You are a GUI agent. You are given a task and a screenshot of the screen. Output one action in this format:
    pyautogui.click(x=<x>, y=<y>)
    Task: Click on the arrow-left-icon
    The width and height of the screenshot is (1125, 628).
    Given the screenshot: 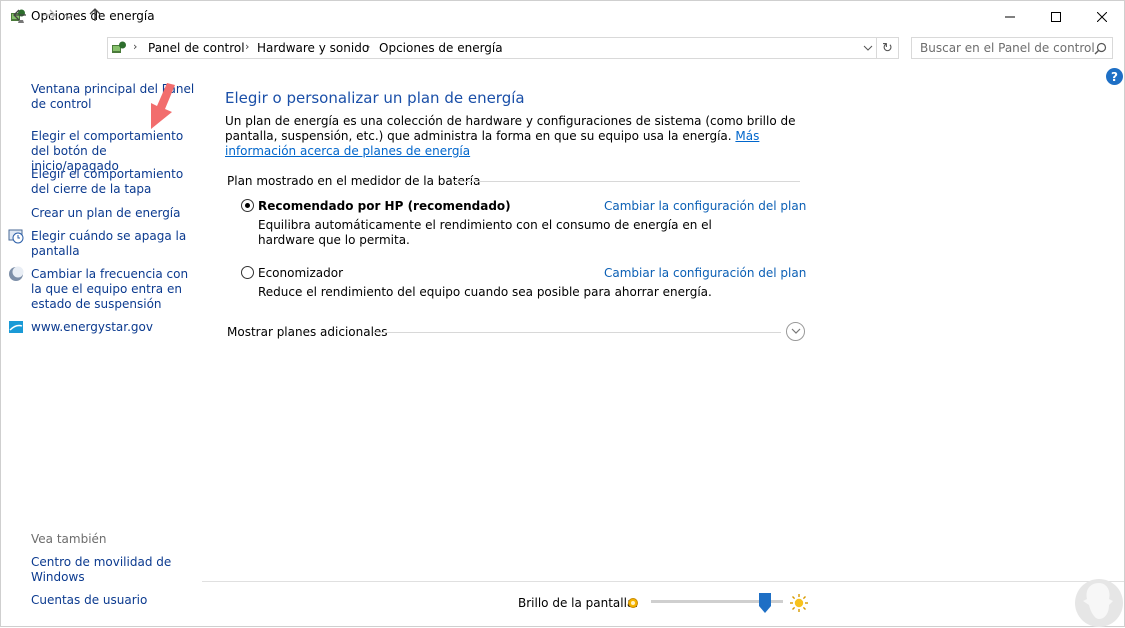 What is the action you would take?
    pyautogui.click(x=19, y=15)
    